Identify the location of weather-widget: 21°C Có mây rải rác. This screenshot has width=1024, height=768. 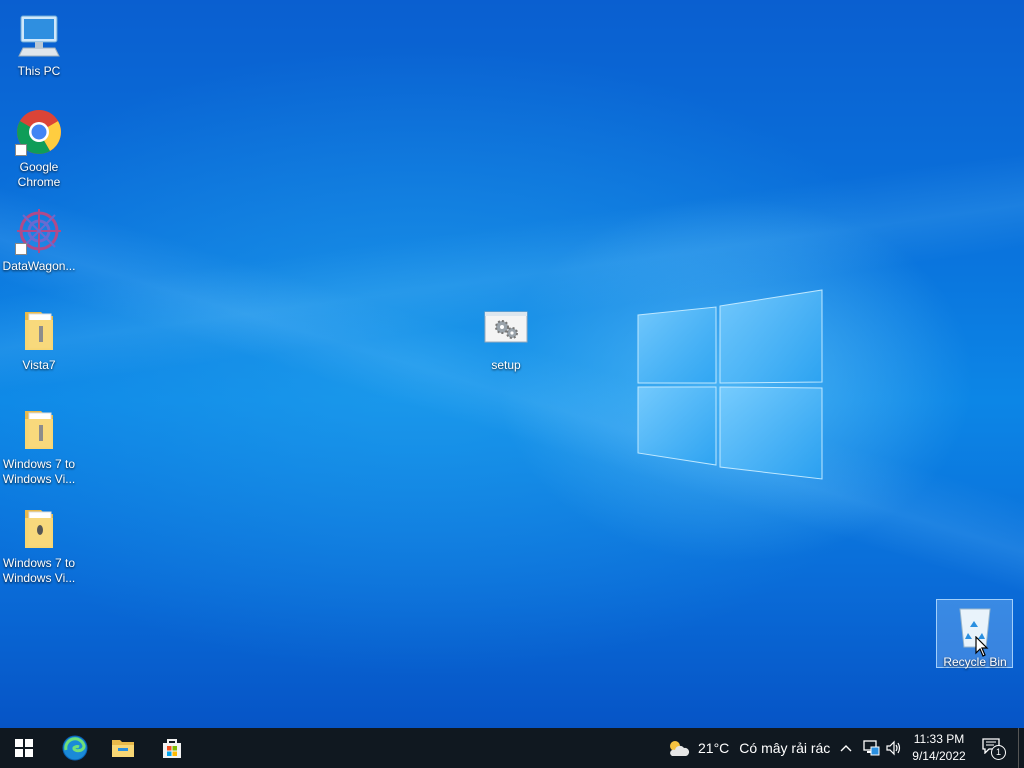
(748, 748).